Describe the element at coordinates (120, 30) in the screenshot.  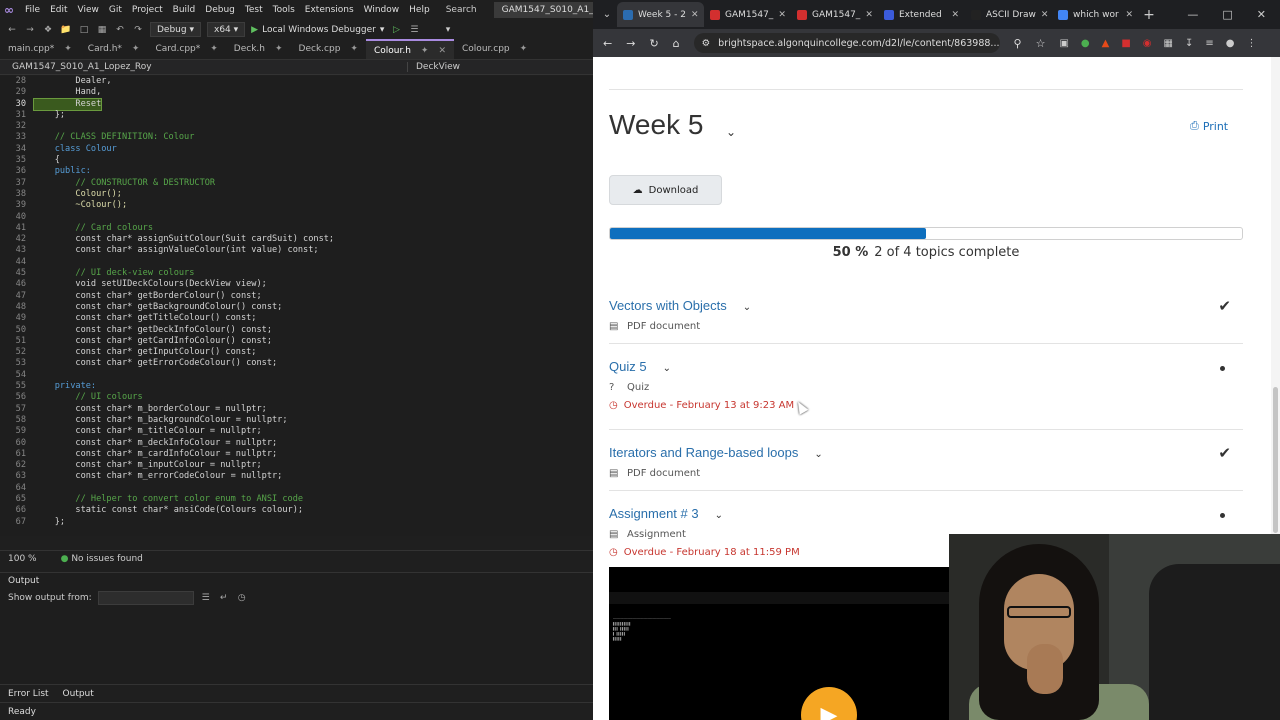
I see `undo-icon: ↶` at that location.